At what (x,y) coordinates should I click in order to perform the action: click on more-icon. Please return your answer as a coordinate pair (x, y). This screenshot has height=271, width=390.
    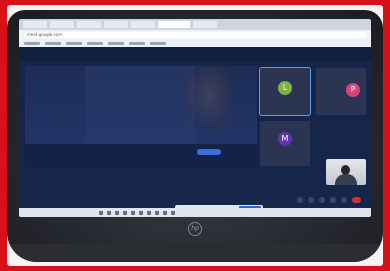
    Looking at the image, I should click on (344, 200).